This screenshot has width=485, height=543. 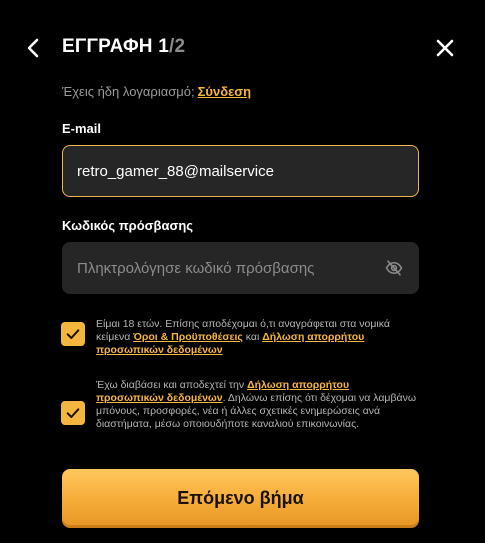 I want to click on back-button, so click(x=34, y=48).